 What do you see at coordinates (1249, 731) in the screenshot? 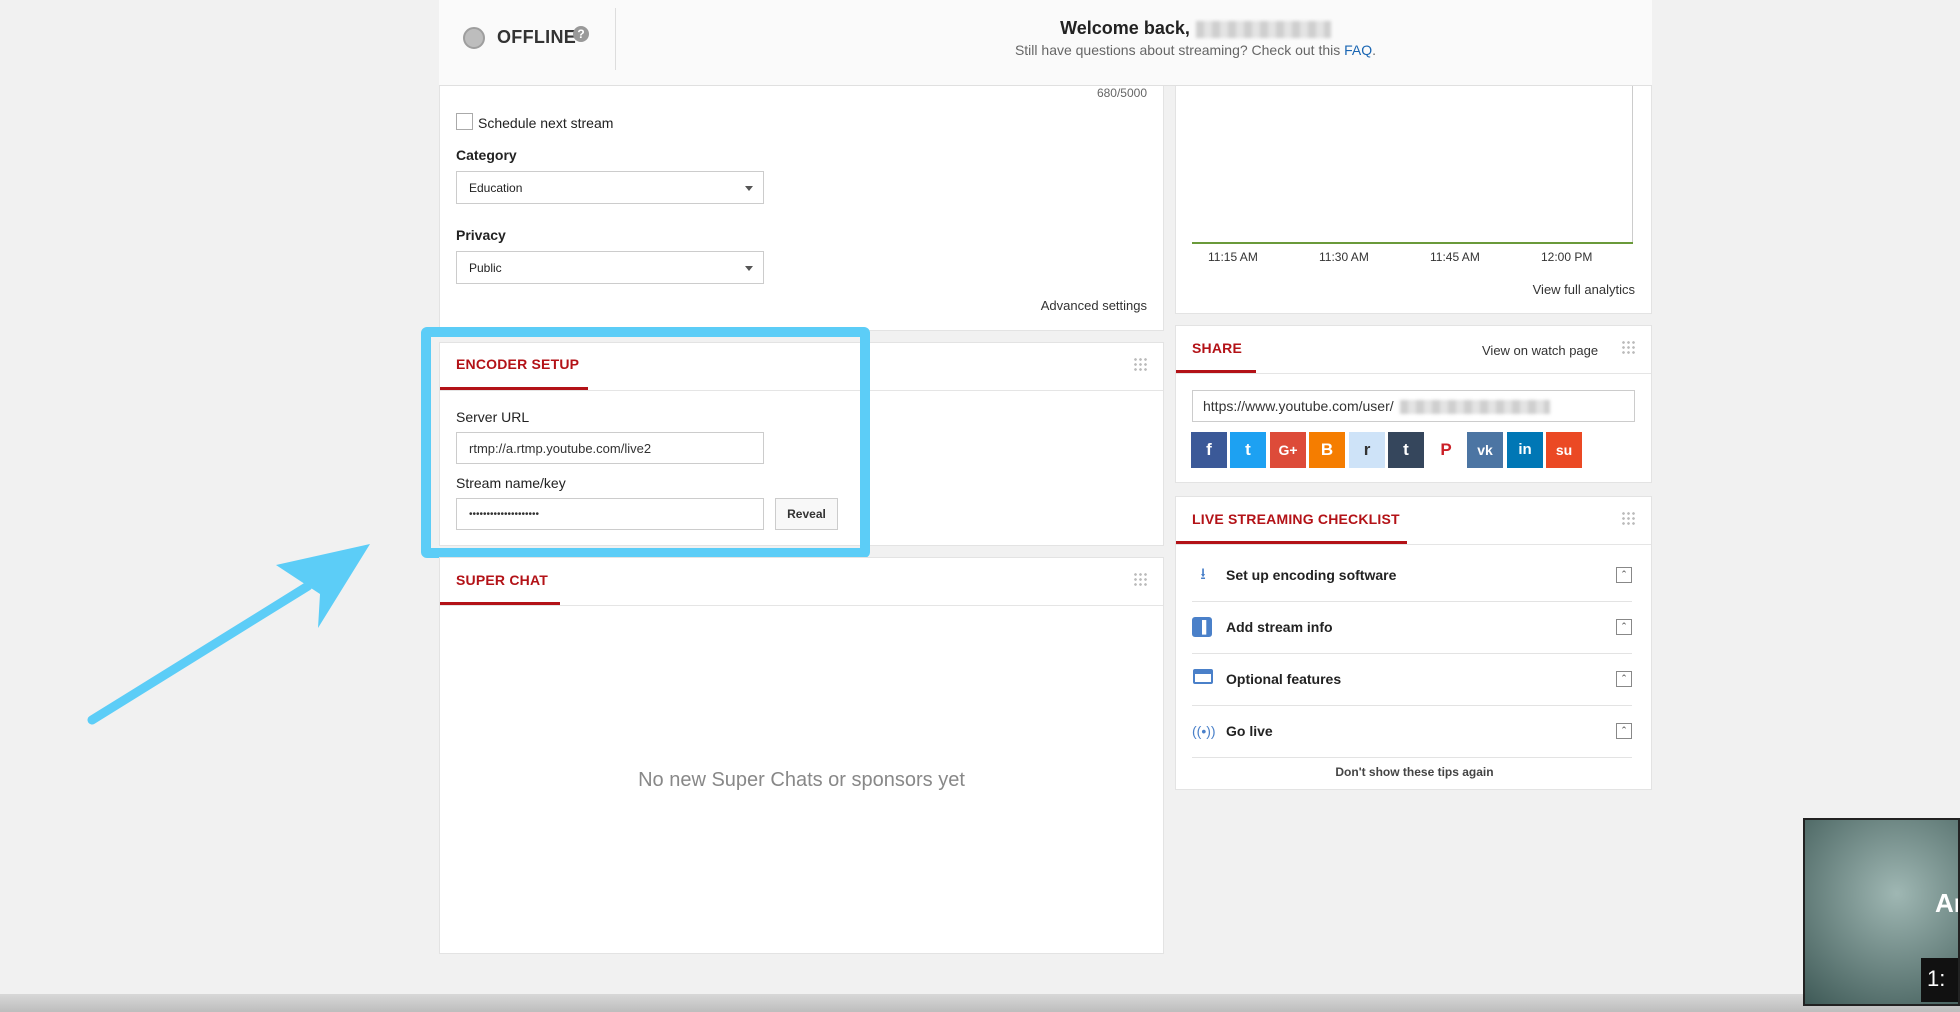
I see `checklist-item-label: Go live` at bounding box center [1249, 731].